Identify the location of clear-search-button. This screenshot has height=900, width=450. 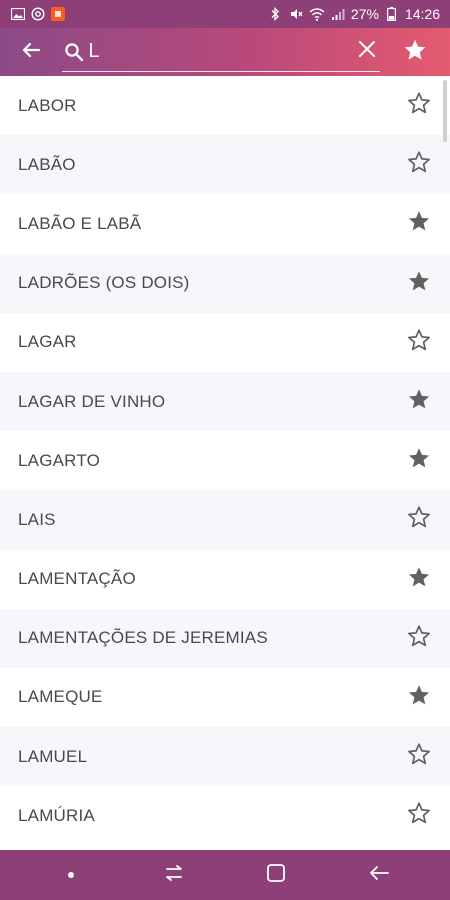
(366, 52).